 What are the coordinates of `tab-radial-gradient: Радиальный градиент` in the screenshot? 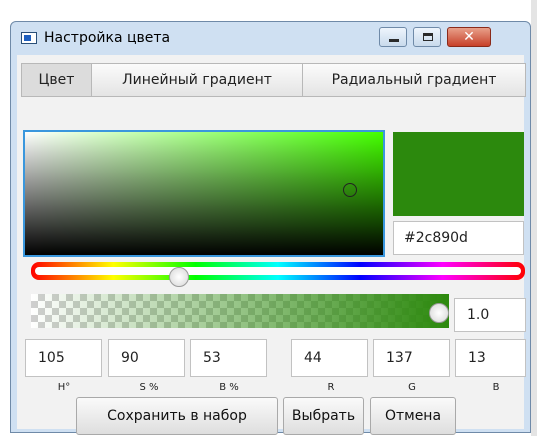 It's located at (414, 80).